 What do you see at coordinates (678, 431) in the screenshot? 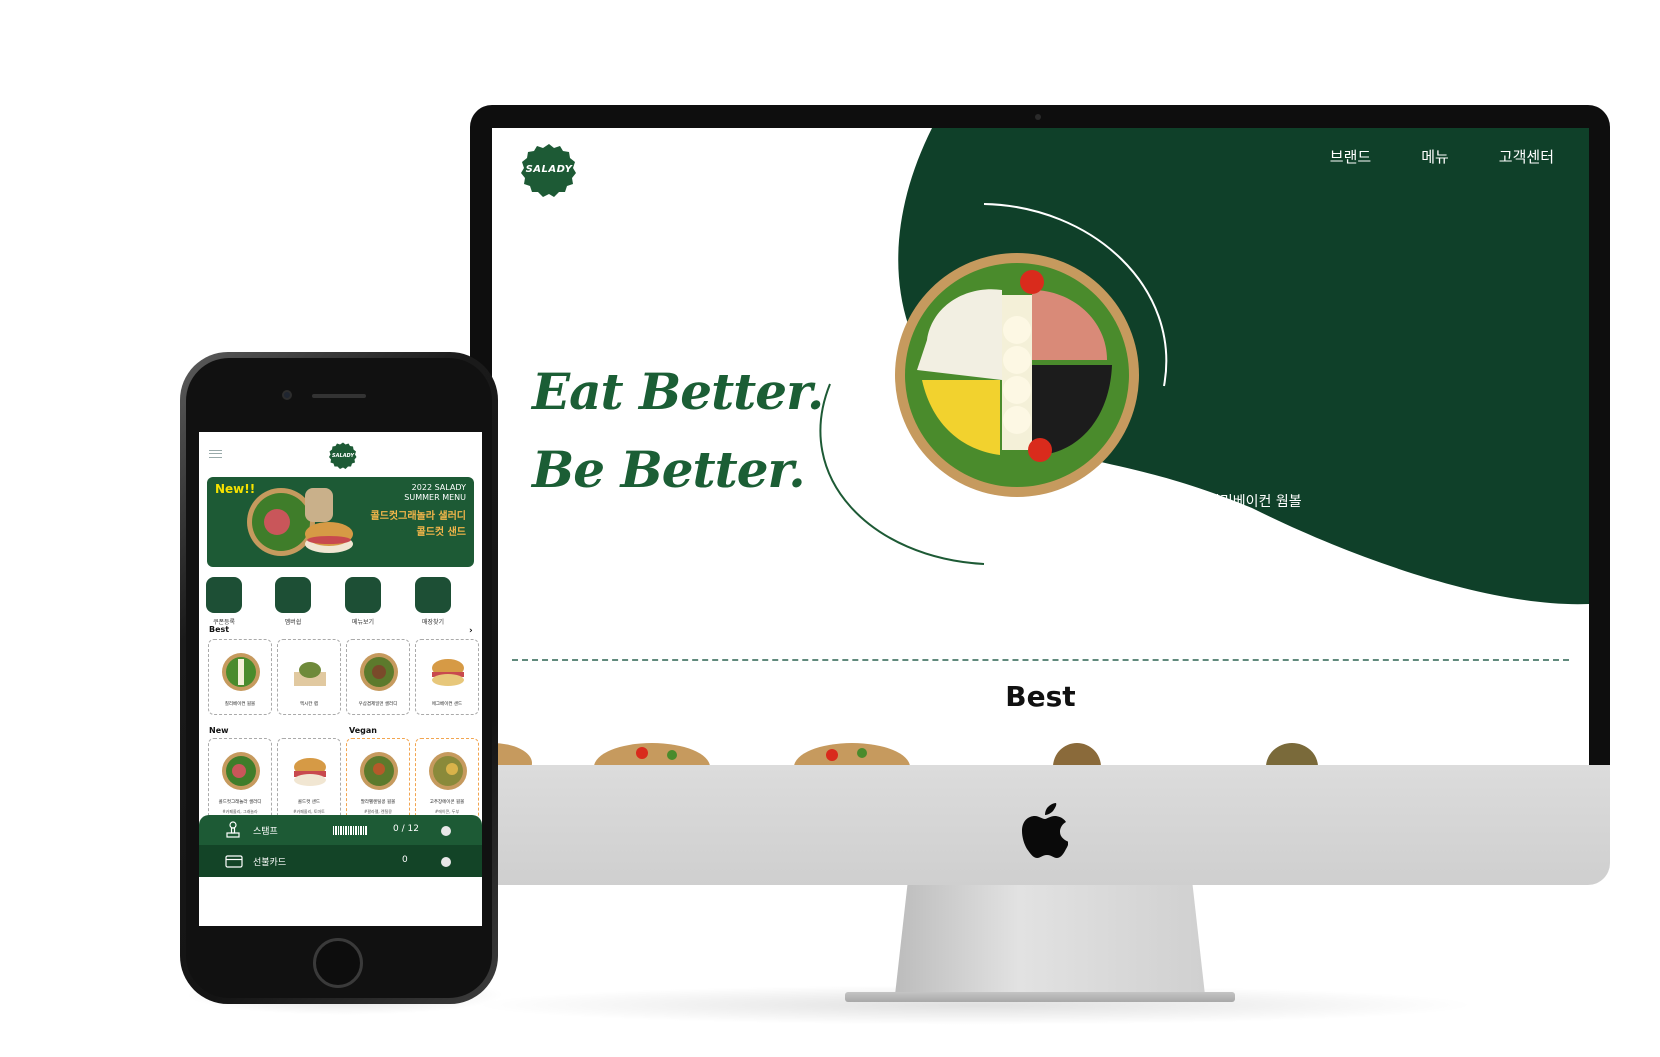
I see `hero-headline: Eat Better. Be Better.` at bounding box center [678, 431].